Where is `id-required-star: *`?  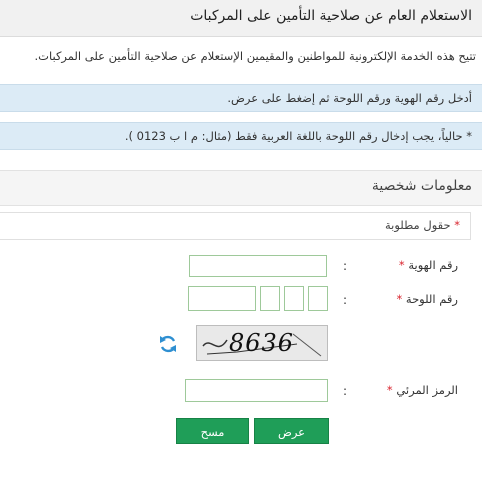 id-required-star: * is located at coordinates (401, 265).